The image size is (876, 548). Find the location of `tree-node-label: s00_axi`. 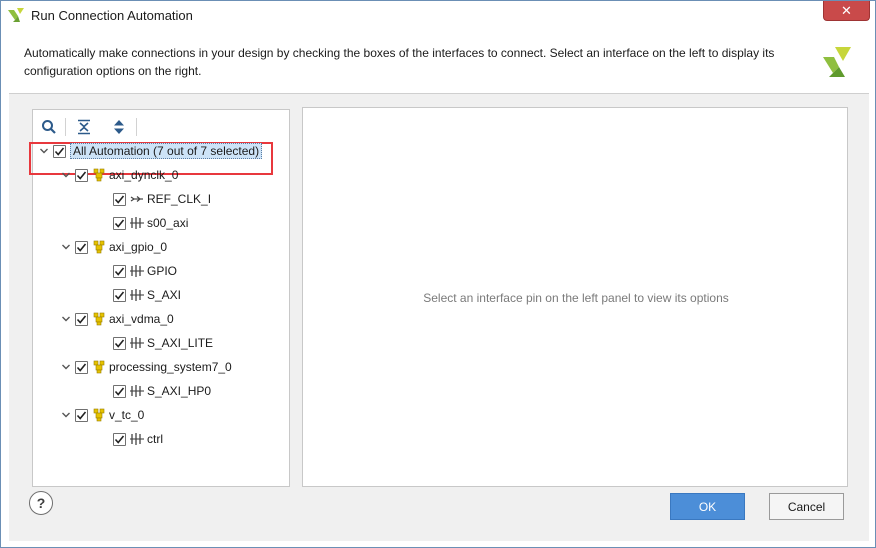

tree-node-label: s00_axi is located at coordinates (168, 223).